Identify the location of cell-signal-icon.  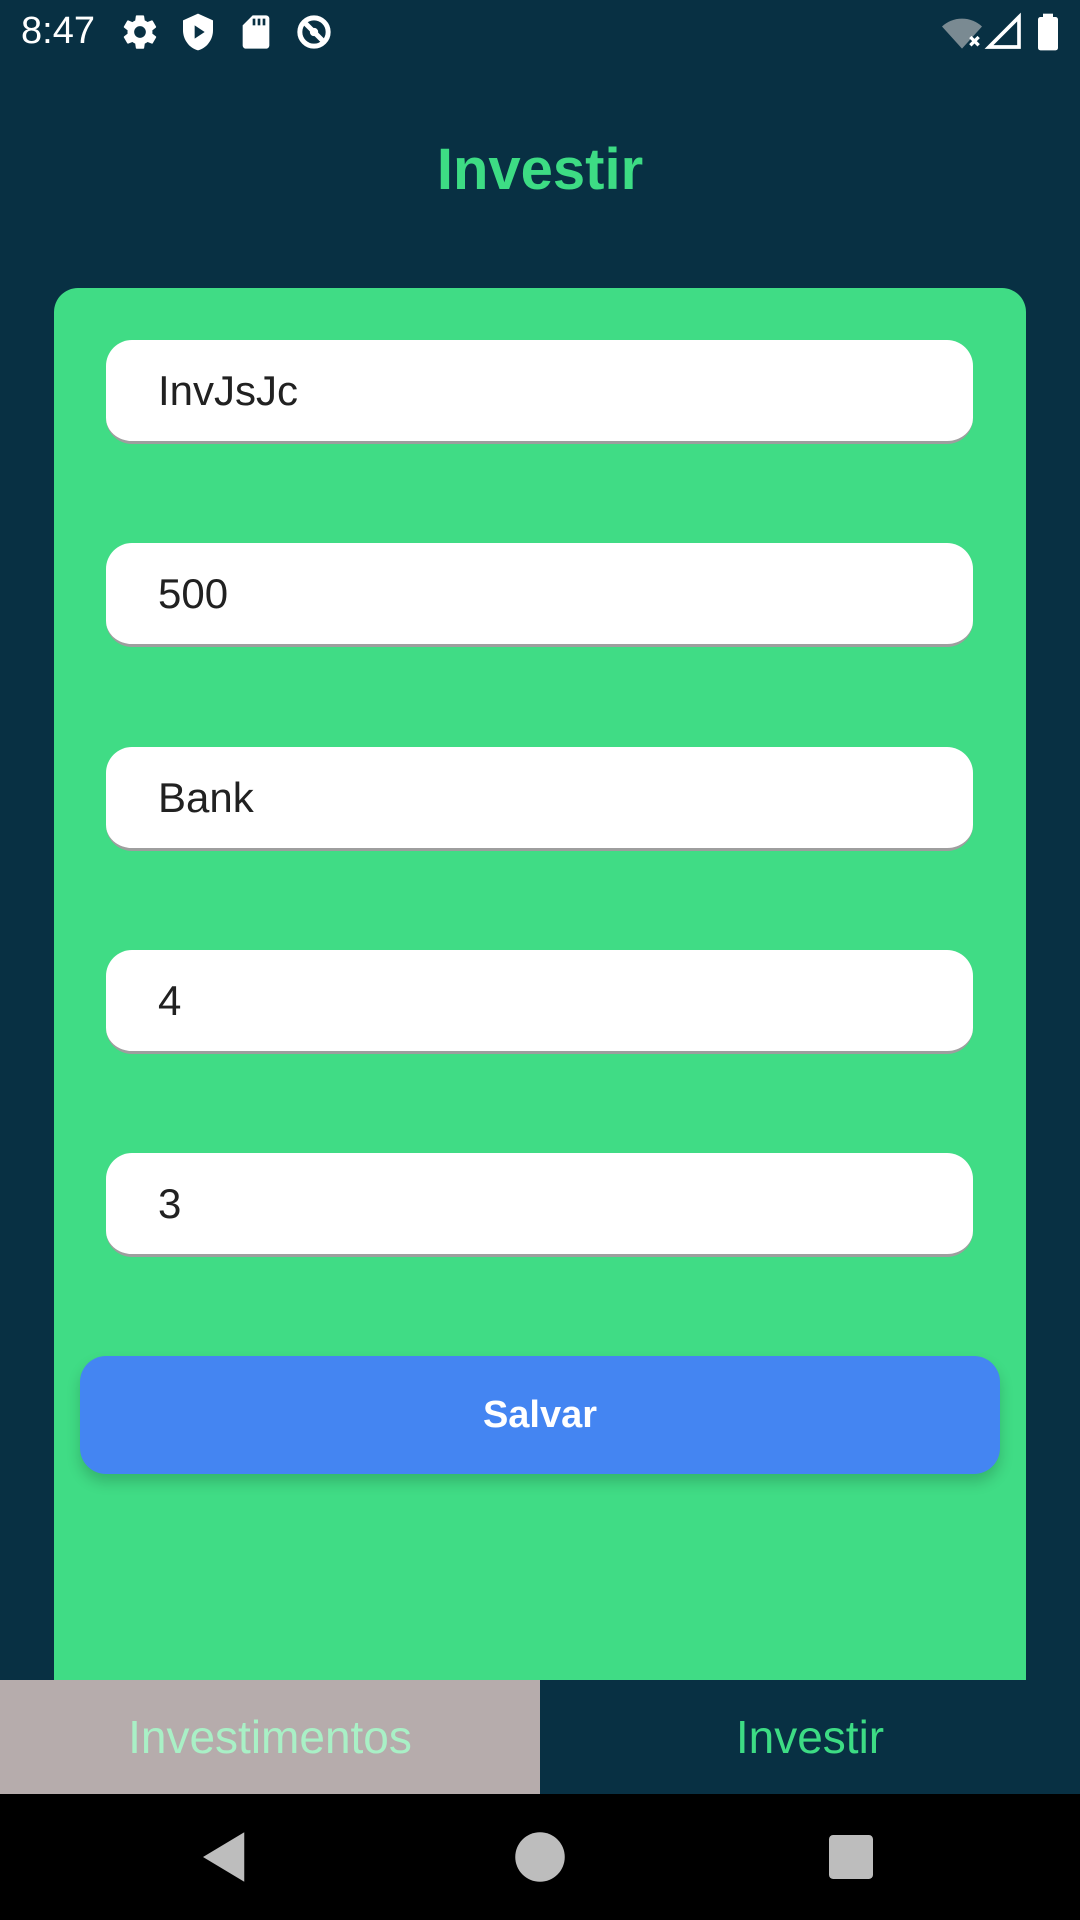
(1004, 32).